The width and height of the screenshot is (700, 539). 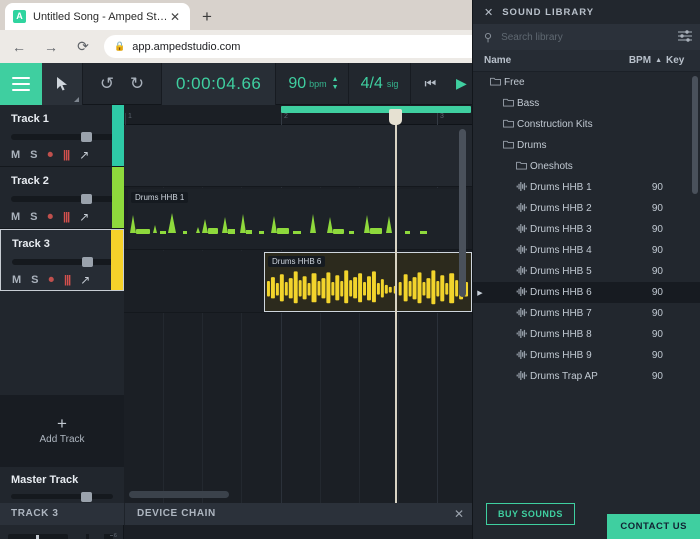 I want to click on playhead-handle, so click(x=395, y=117).